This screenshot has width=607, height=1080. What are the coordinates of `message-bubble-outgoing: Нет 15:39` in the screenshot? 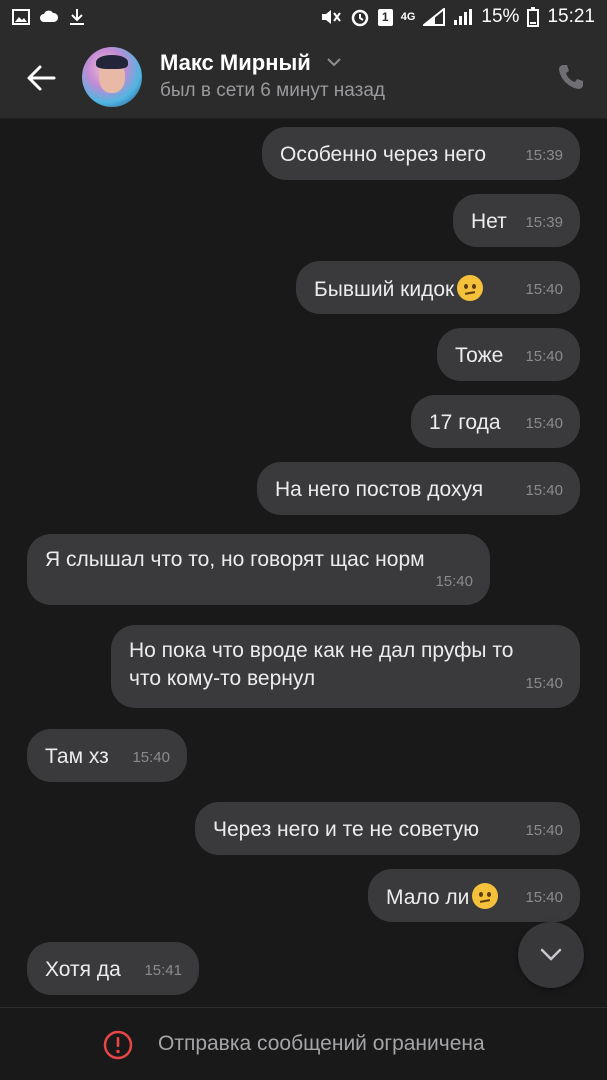 It's located at (516, 220).